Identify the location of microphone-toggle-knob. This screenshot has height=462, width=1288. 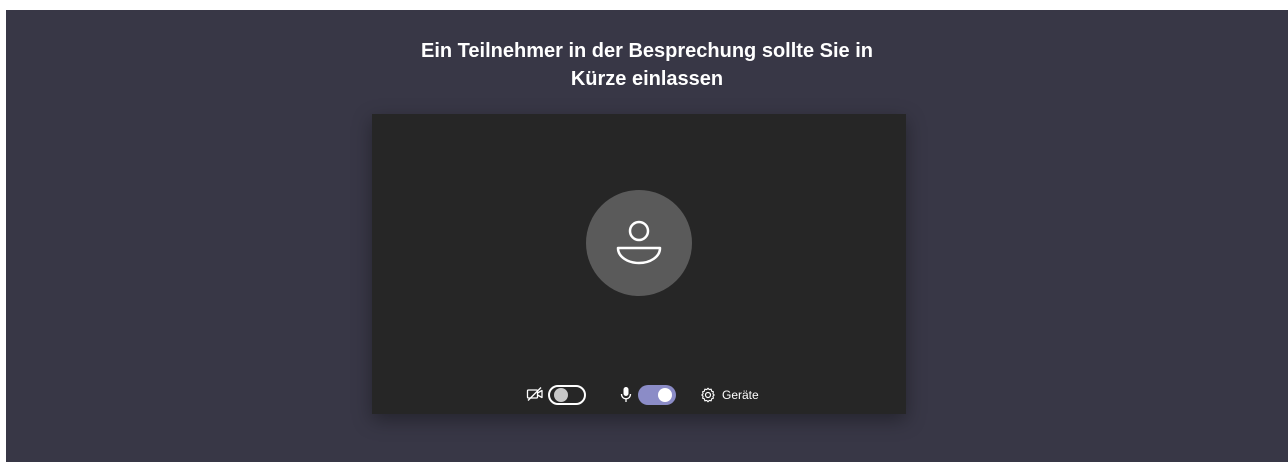
(665, 395).